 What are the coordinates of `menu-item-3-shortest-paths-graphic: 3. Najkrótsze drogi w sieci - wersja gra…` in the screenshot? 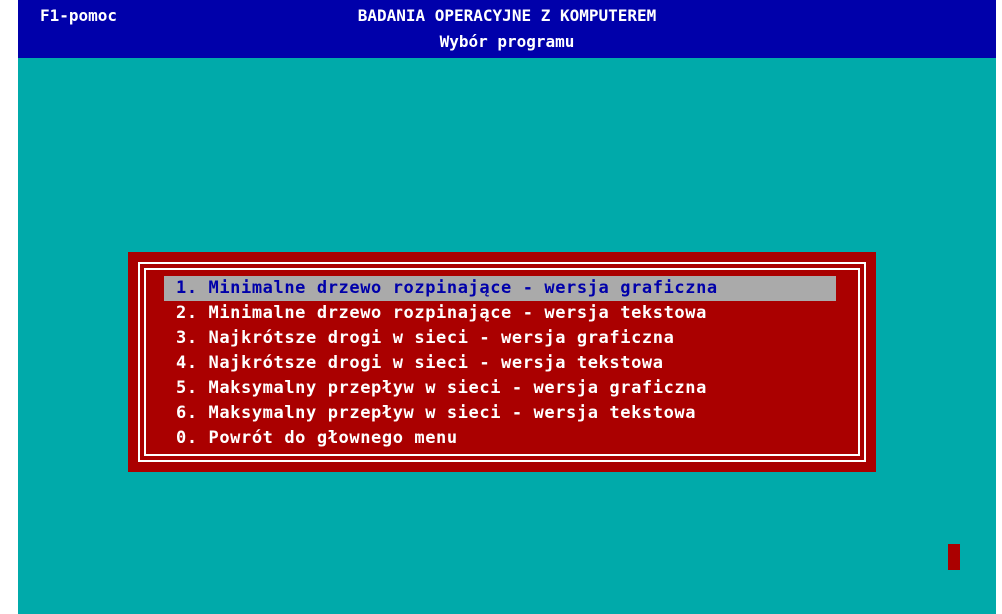 It's located at (500, 338).